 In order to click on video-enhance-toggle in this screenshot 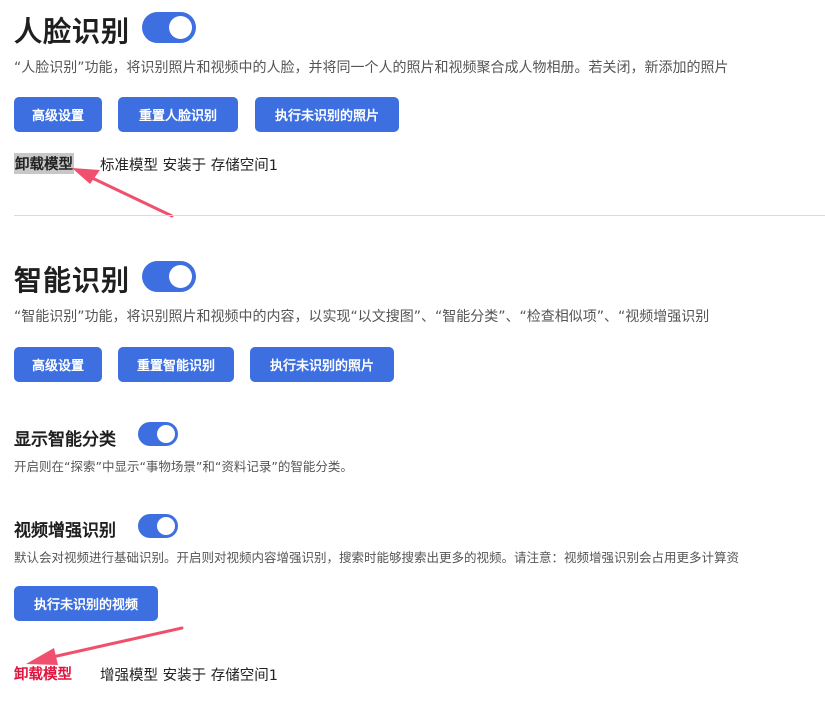, I will do `click(158, 526)`.